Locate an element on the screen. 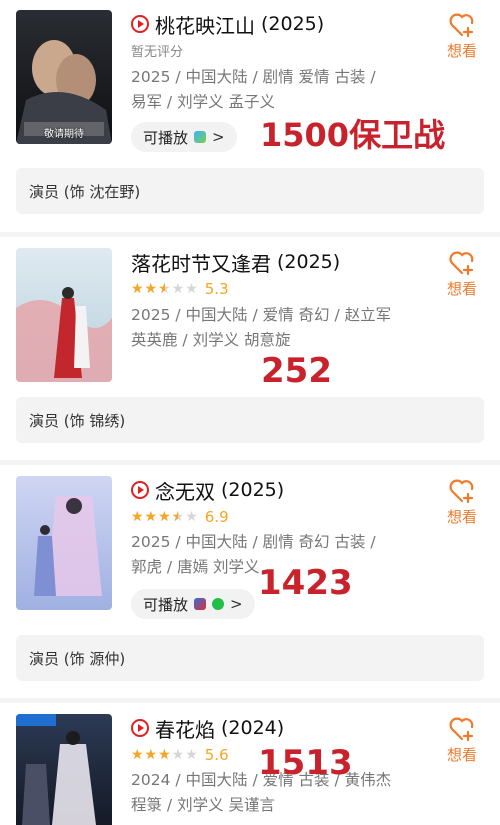 The image size is (500, 825). drama-title: 春花焰 is located at coordinates (185, 728).